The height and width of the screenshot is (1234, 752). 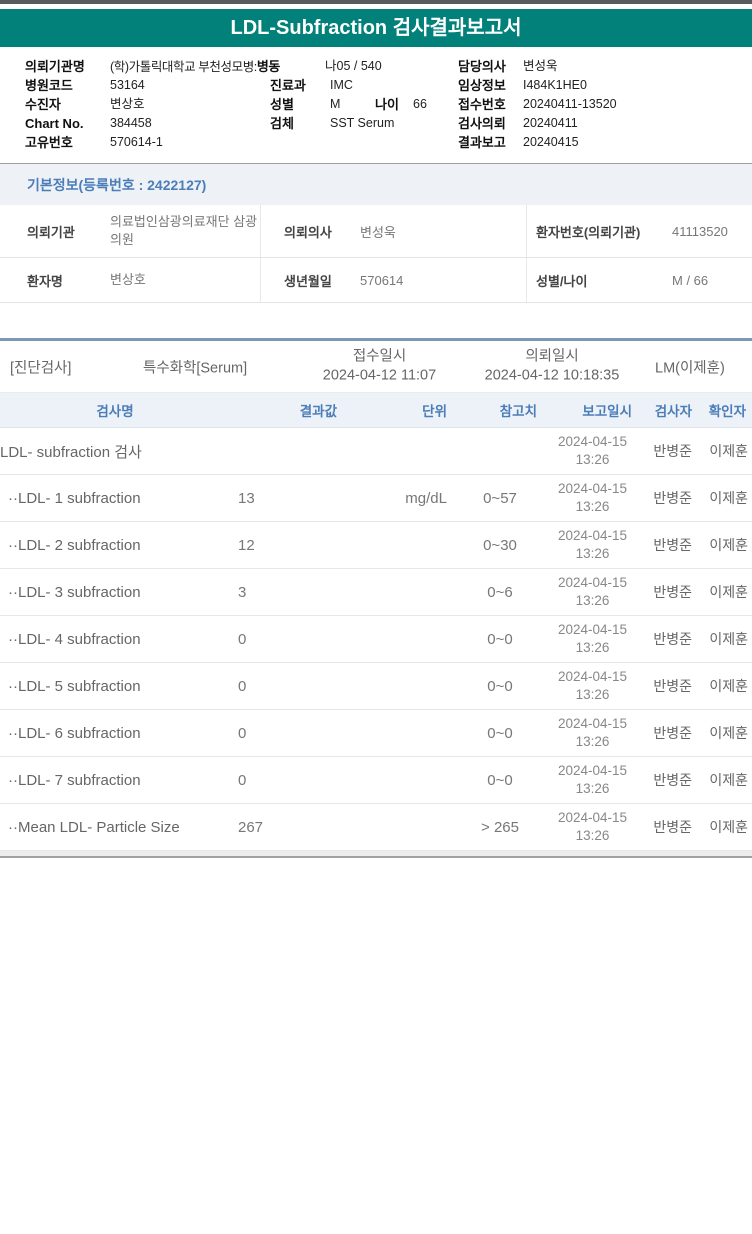 I want to click on test-name: ··LDL- 7 subfraction, so click(x=74, y=780).